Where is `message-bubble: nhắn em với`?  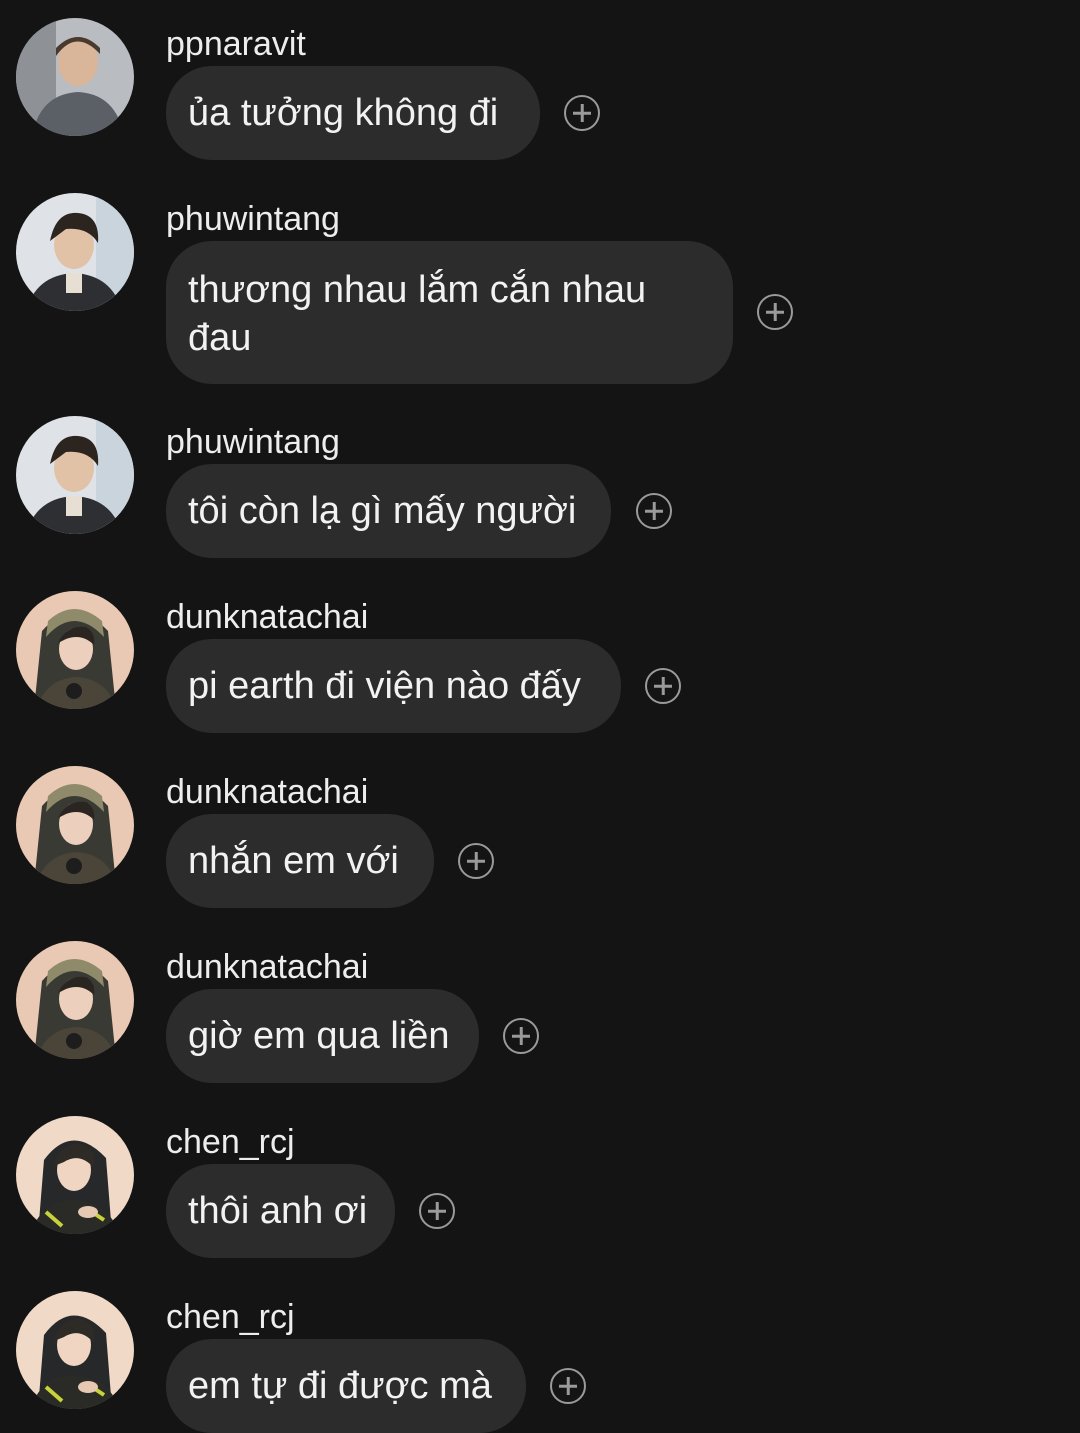
message-bubble: nhắn em với is located at coordinates (300, 861).